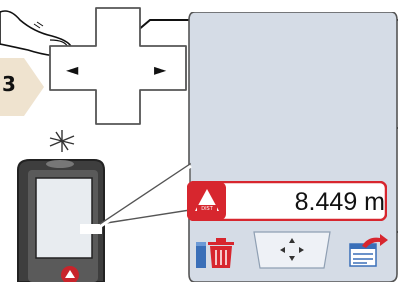 The image size is (398, 282). Describe the element at coordinates (62, 141) in the screenshot. I see `laser-beam-icon` at that location.